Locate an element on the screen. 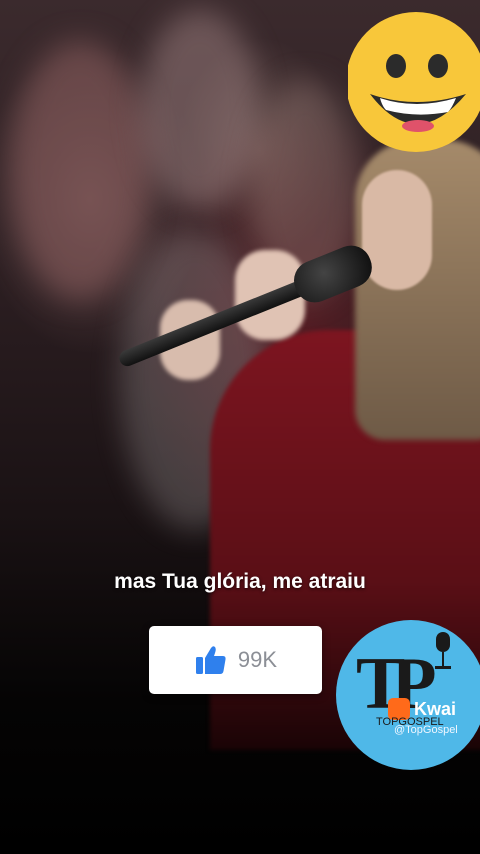 This screenshot has height=854, width=480. like-count: 99K is located at coordinates (257, 659).